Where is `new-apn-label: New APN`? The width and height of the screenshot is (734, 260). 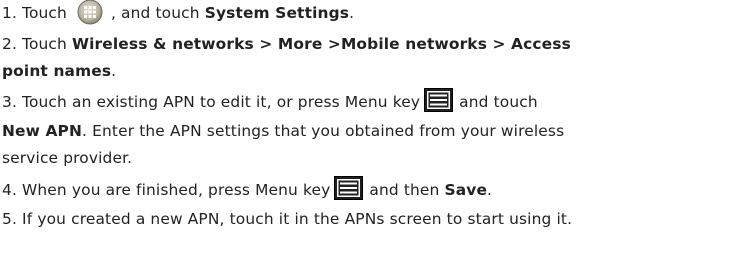
new-apn-label: New APN is located at coordinates (42, 131).